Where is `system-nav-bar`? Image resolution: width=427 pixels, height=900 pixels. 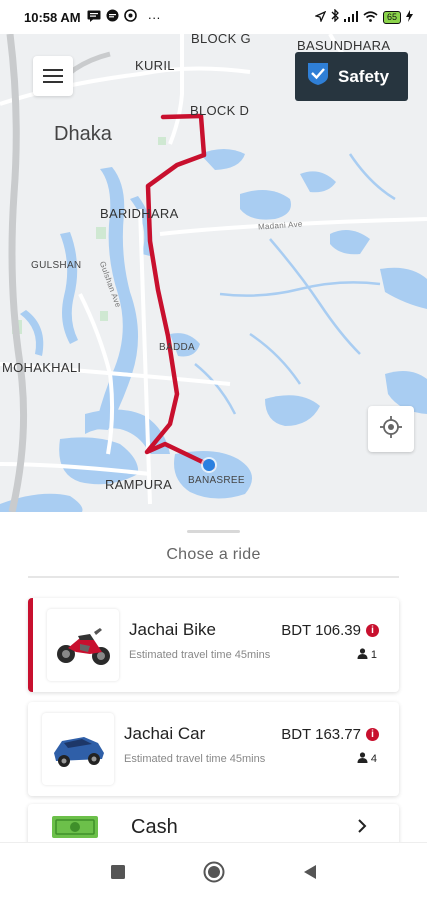 system-nav-bar is located at coordinates (213, 871).